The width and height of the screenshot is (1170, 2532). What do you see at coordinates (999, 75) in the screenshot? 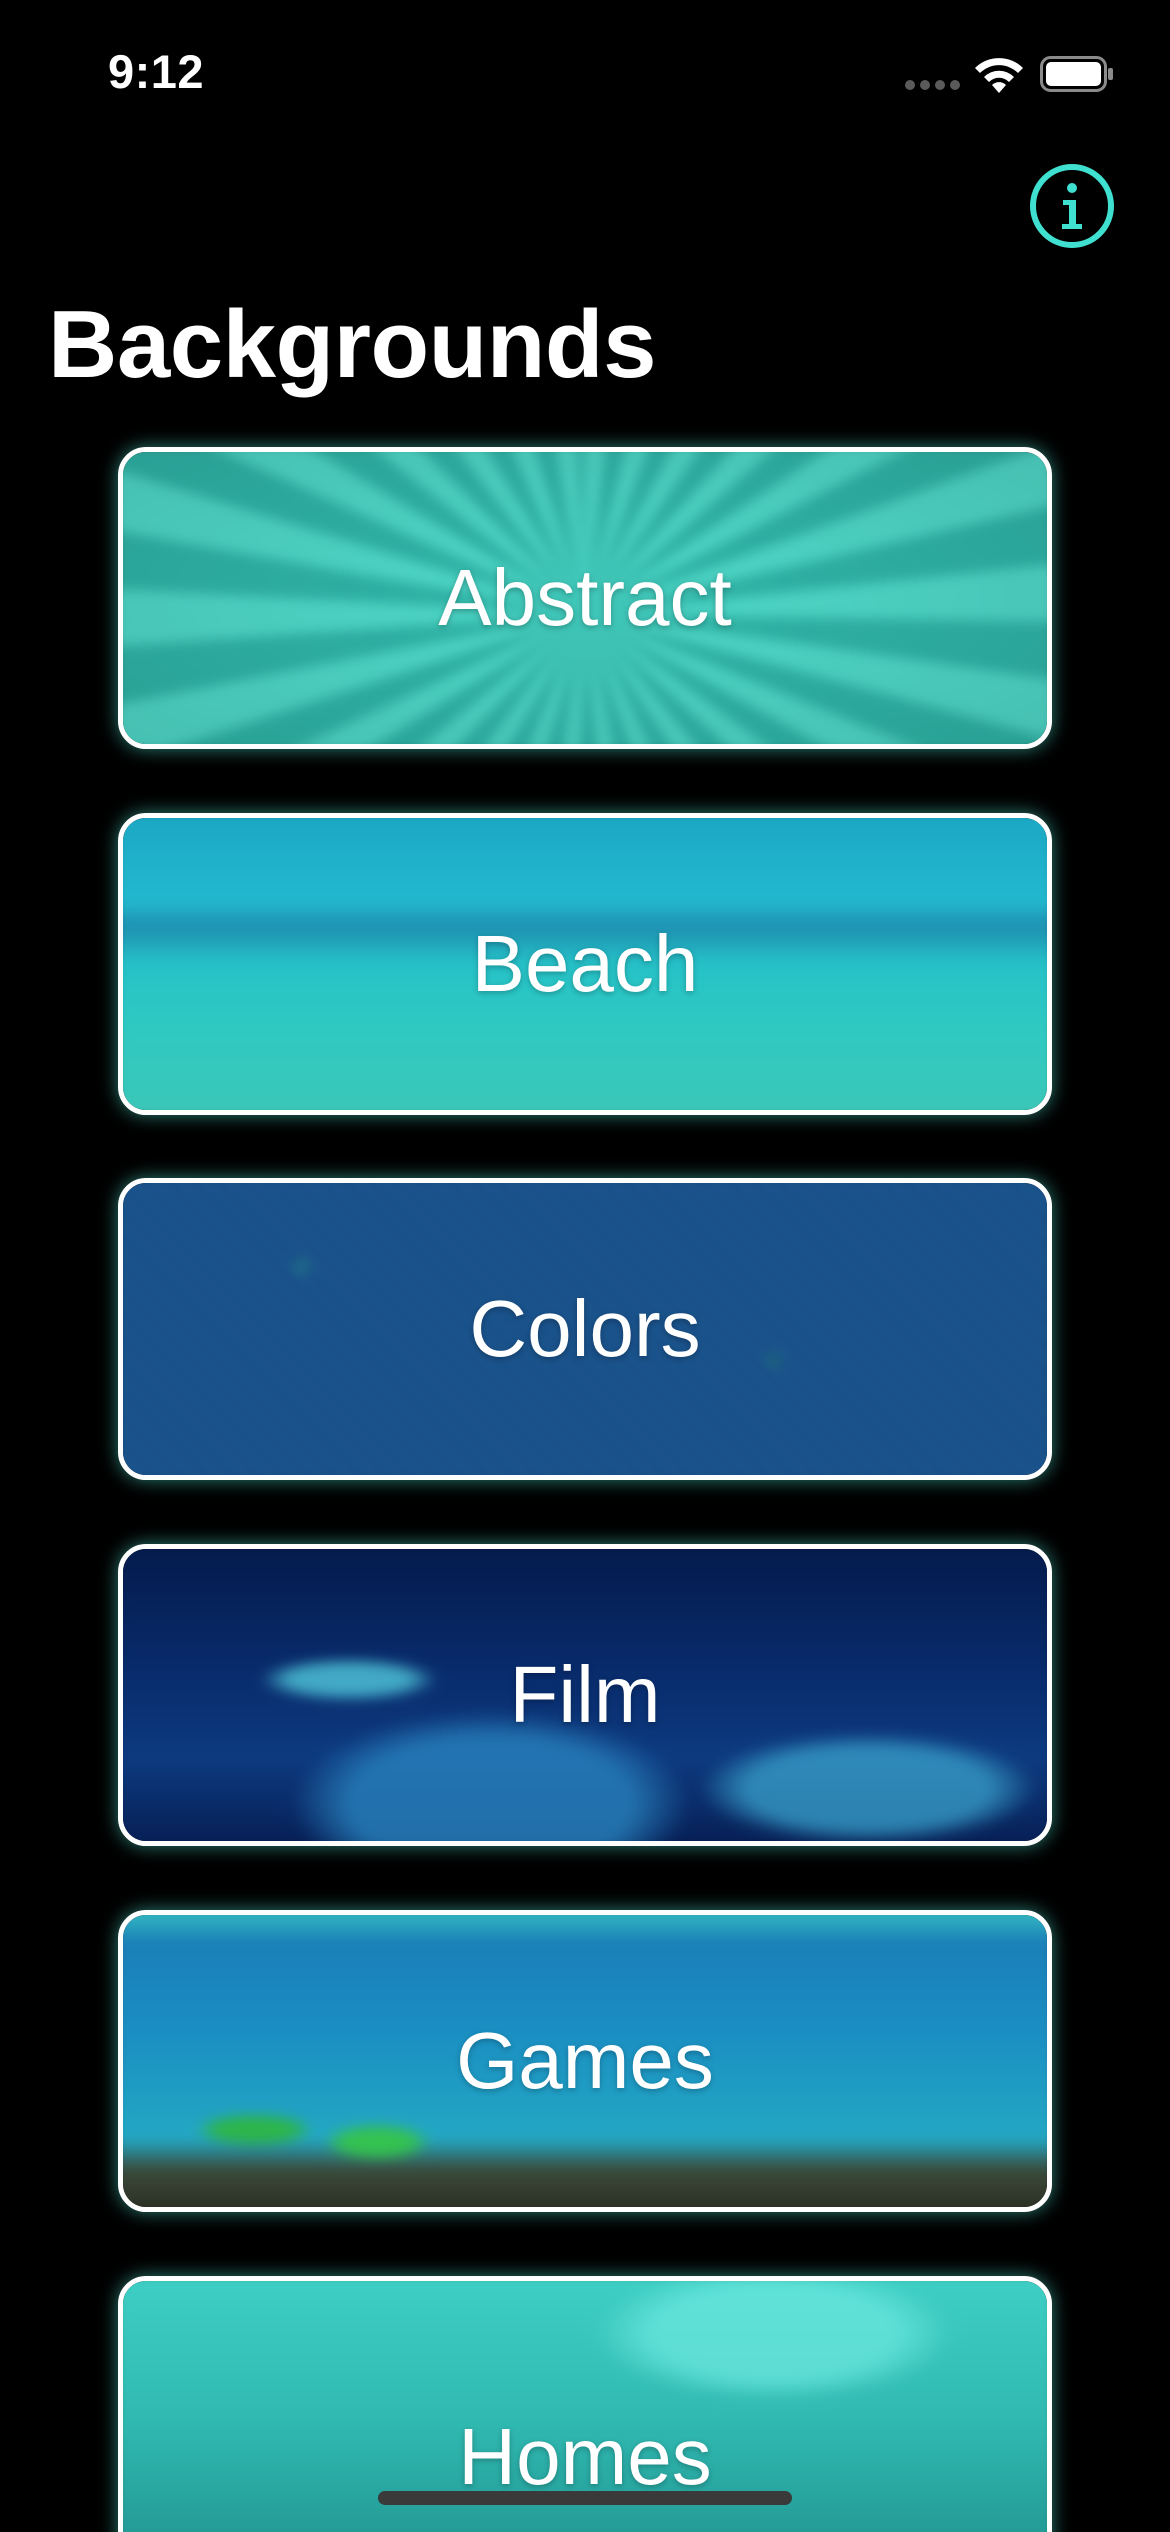
I see `wifi-icon` at bounding box center [999, 75].